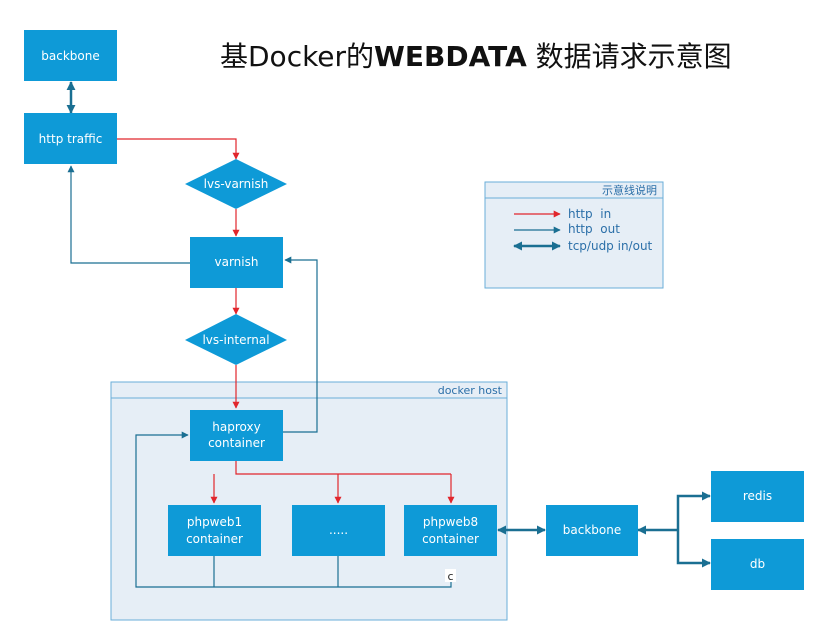 The height and width of the screenshot is (640, 839). I want to click on diagram-title: 基Docker的WEBDATA 数据请求示意图, so click(476, 56).